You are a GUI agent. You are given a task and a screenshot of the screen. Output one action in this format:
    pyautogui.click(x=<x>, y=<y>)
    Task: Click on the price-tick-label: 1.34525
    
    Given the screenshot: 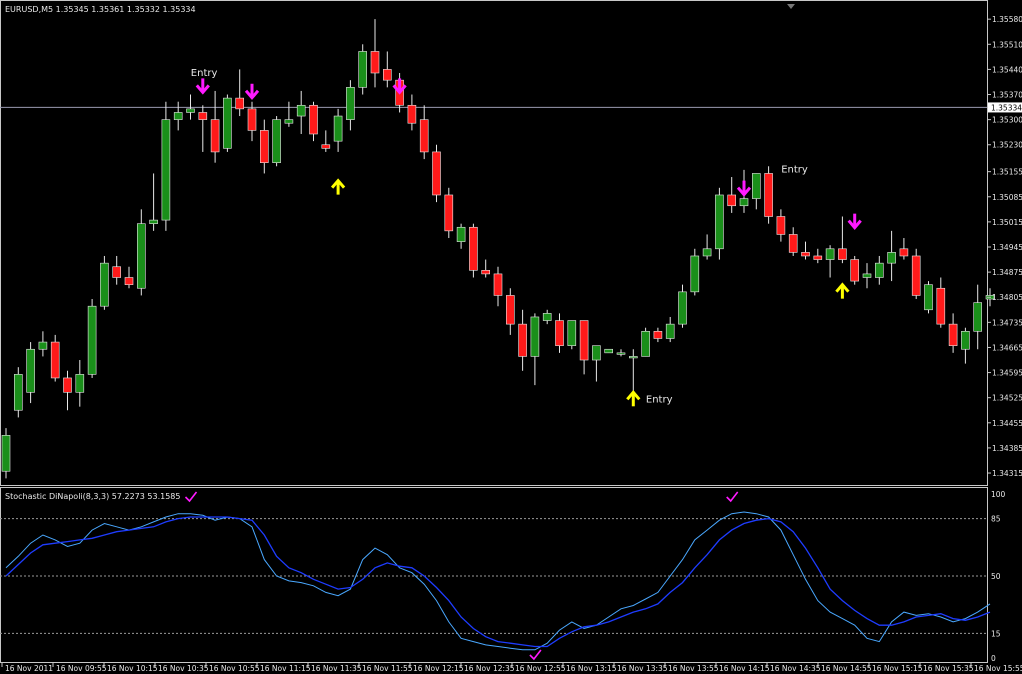 What is the action you would take?
    pyautogui.click(x=1007, y=398)
    